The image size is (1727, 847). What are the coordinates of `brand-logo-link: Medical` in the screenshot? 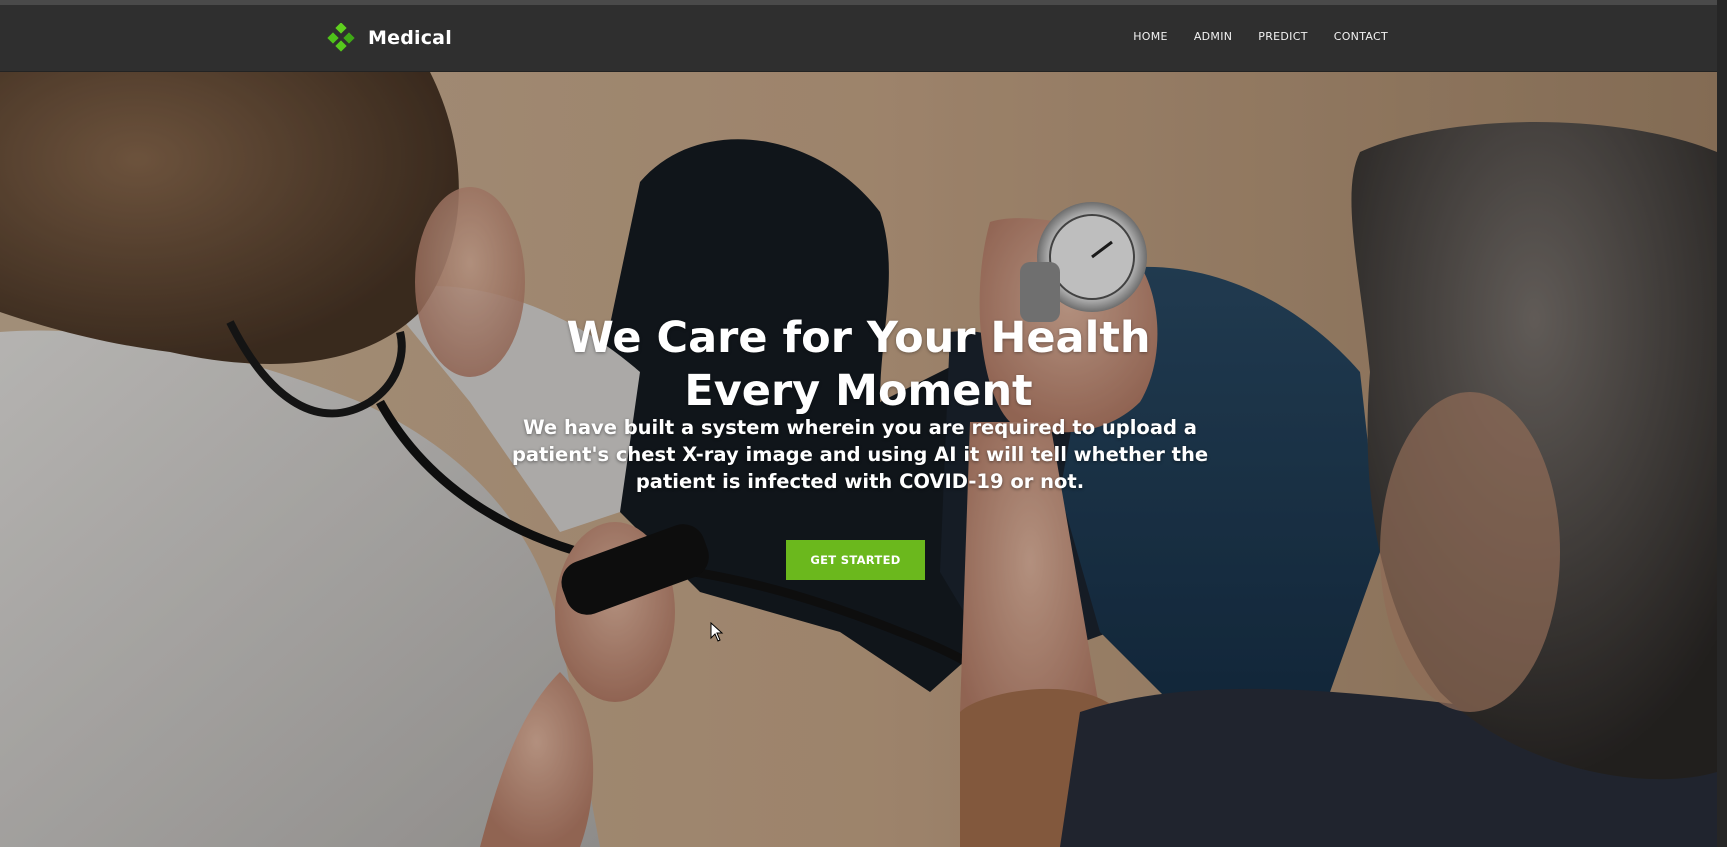 It's located at (389, 38).